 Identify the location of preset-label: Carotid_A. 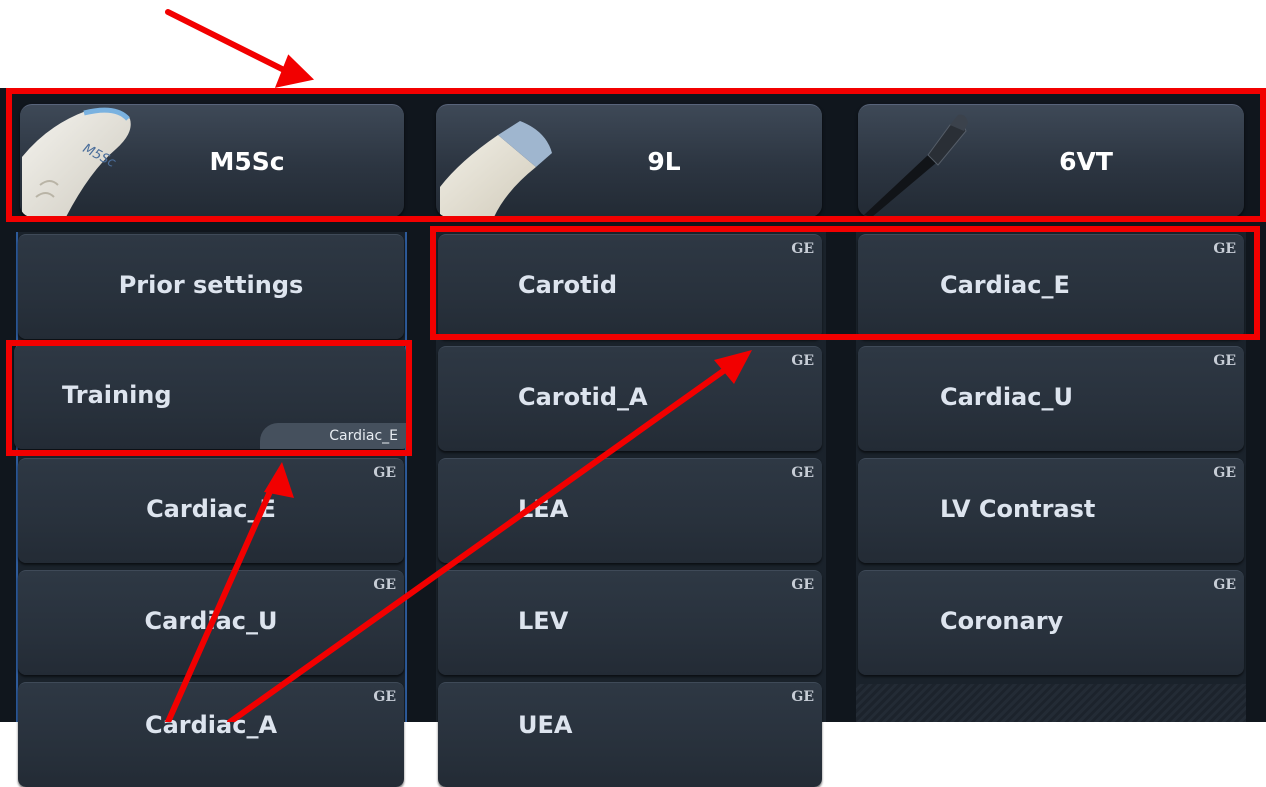
(583, 397).